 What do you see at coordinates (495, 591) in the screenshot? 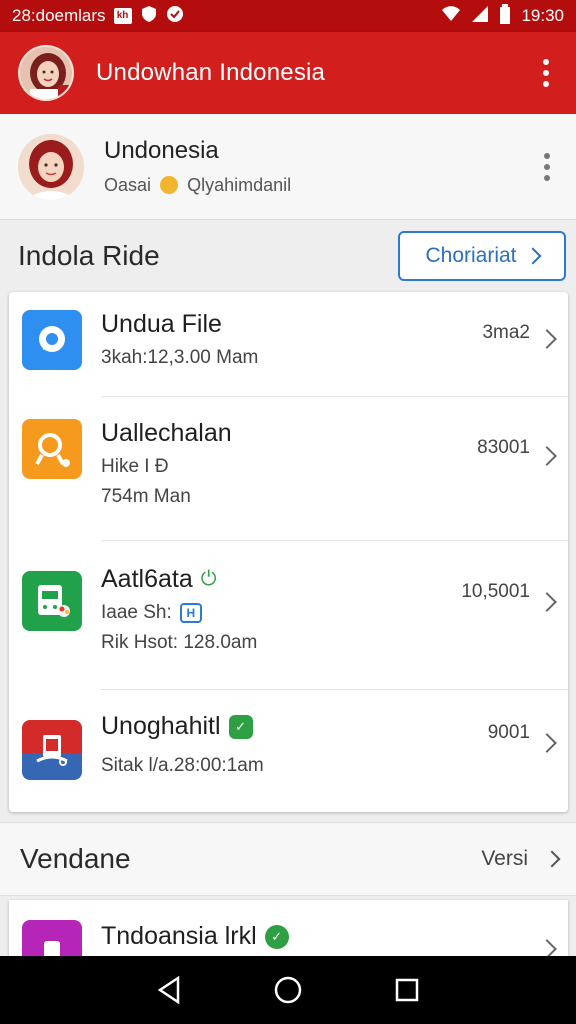
I see `item-value: 10,5001` at bounding box center [495, 591].